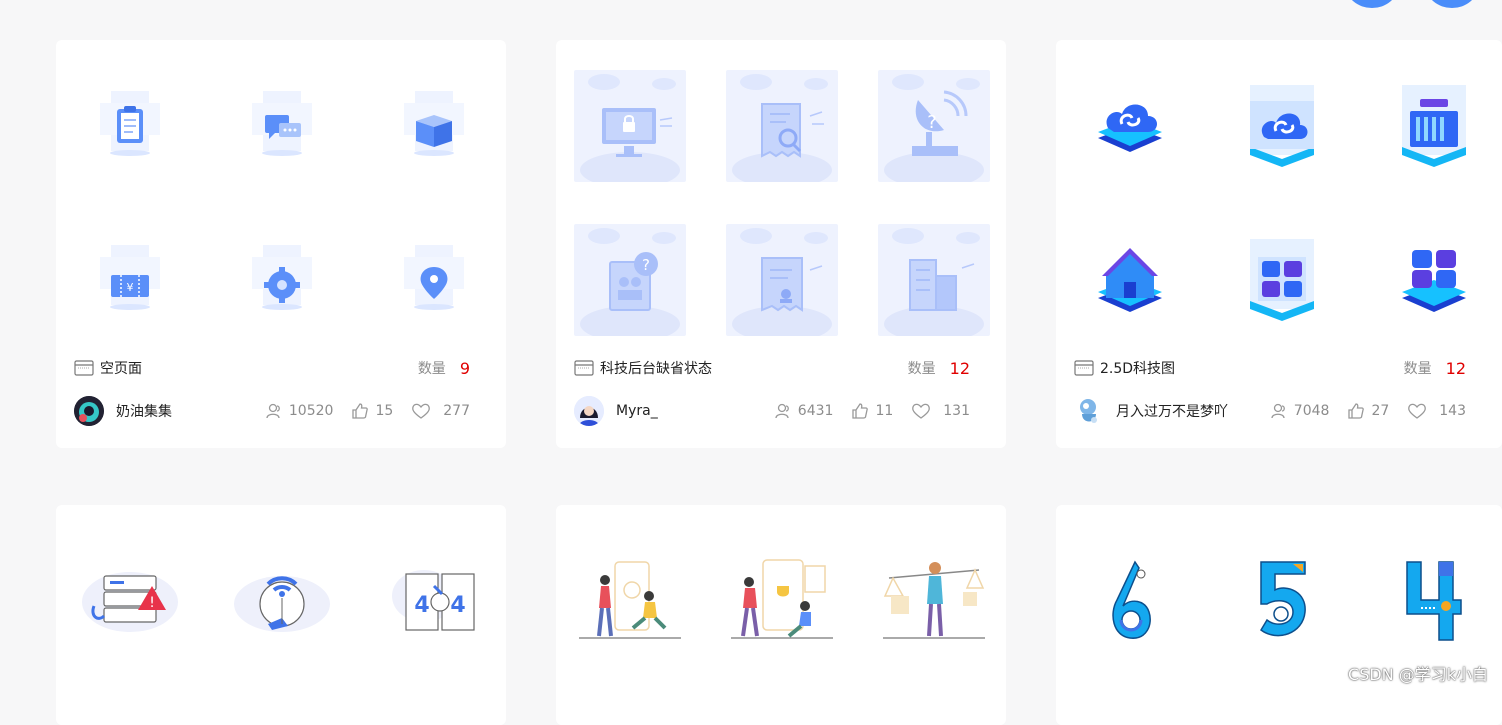 The height and width of the screenshot is (725, 1502). What do you see at coordinates (434, 280) in the screenshot?
I see `location-pin-icon` at bounding box center [434, 280].